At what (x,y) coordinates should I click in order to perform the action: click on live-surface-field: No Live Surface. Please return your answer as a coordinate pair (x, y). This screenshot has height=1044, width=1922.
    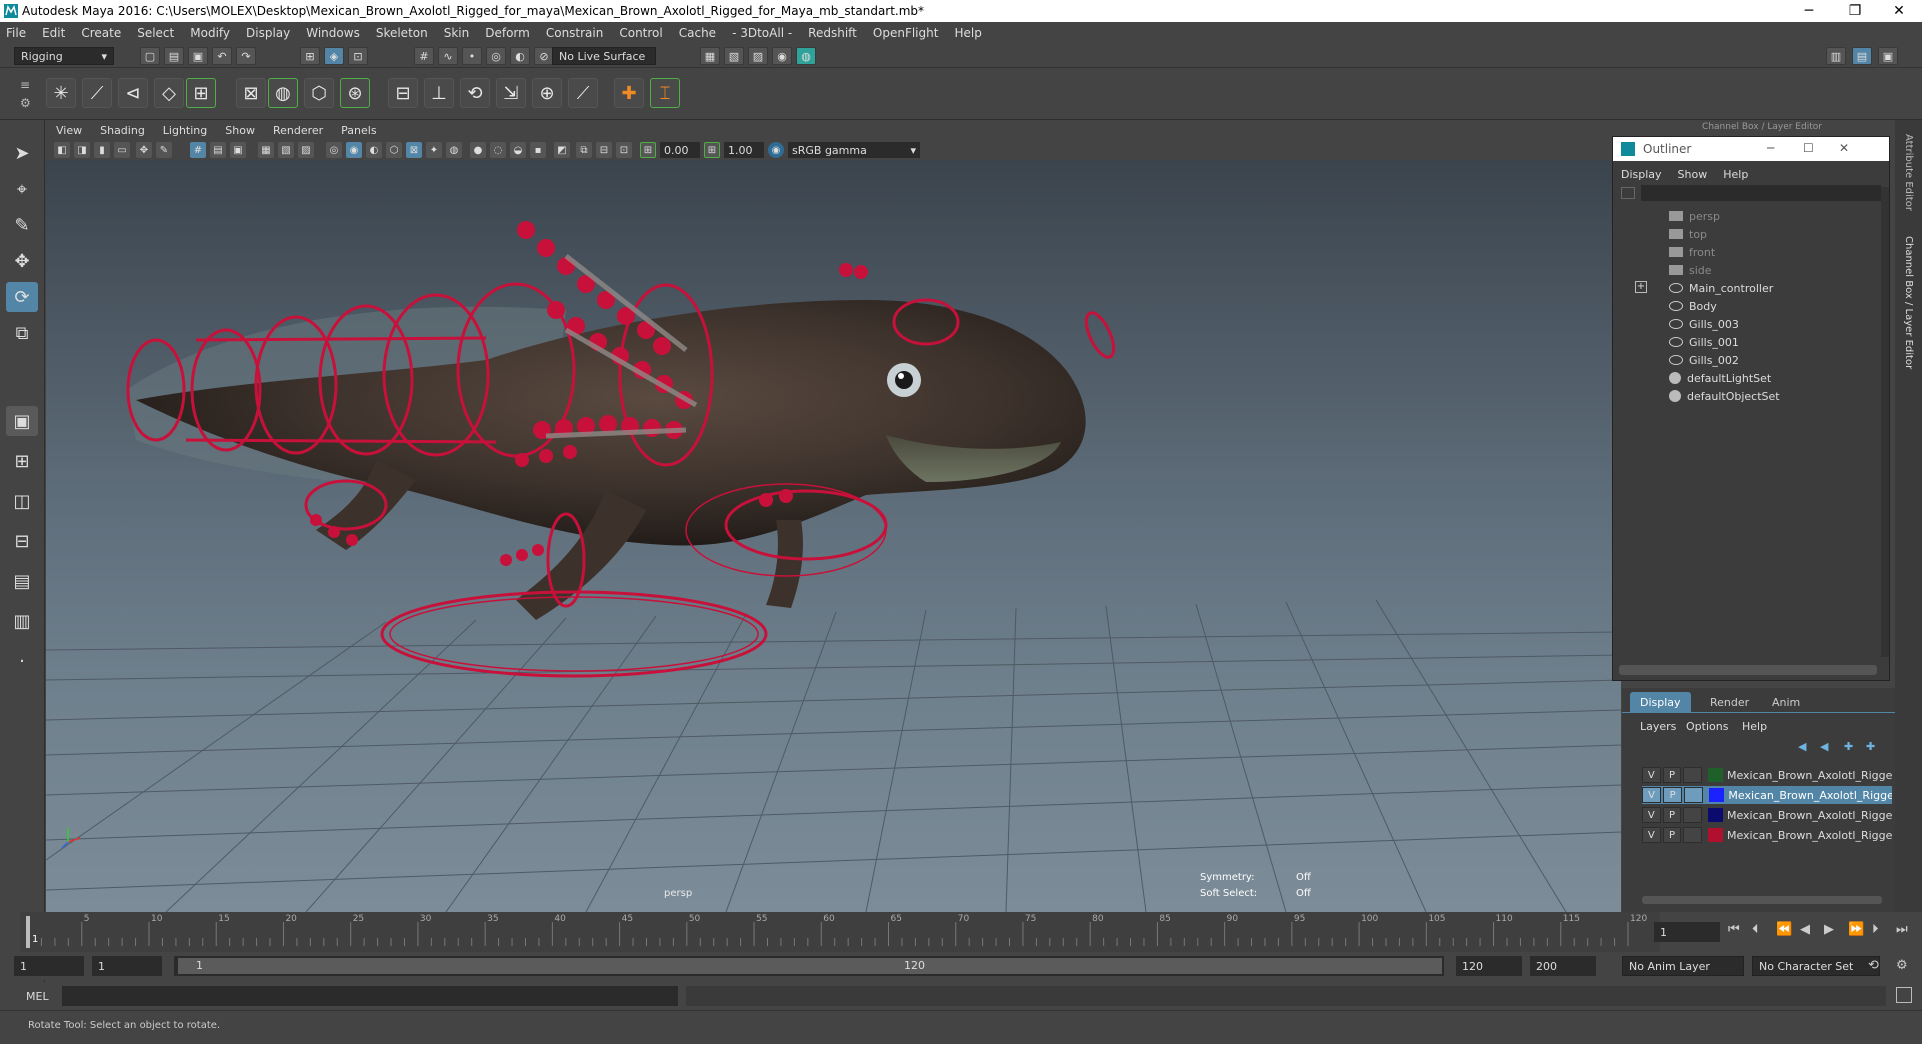
    Looking at the image, I should click on (604, 56).